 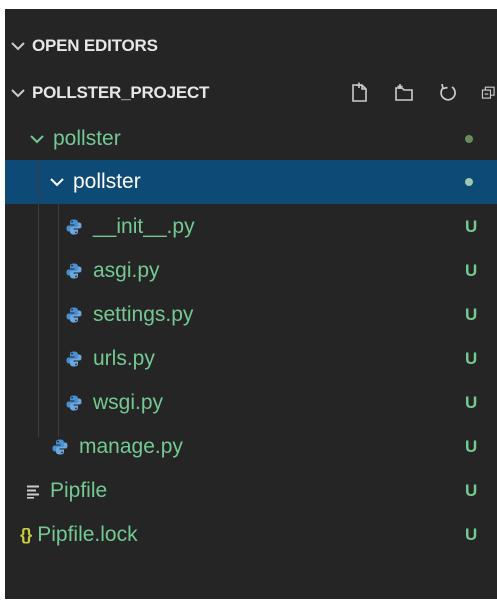 I want to click on tree-file-row: {} Pipfile.lock U, so click(x=251, y=535).